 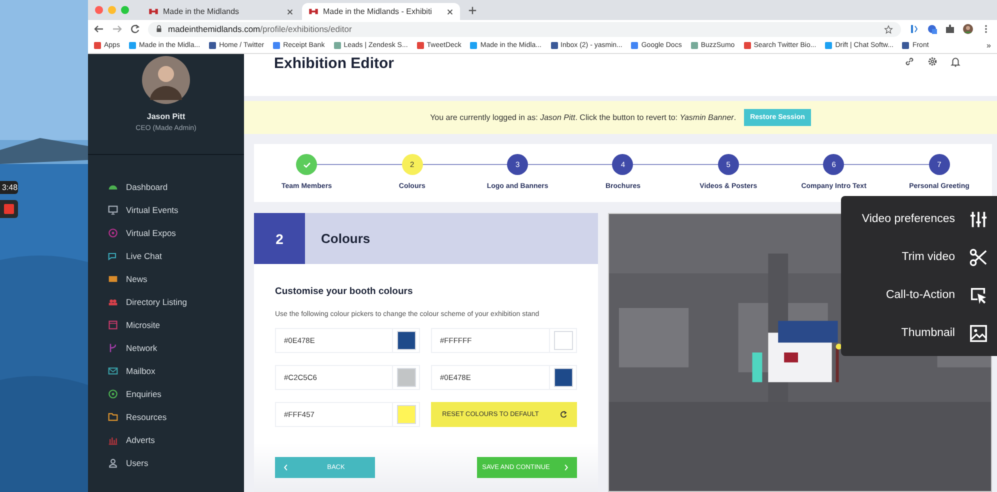 What do you see at coordinates (888, 29) in the screenshot?
I see `star-icon` at bounding box center [888, 29].